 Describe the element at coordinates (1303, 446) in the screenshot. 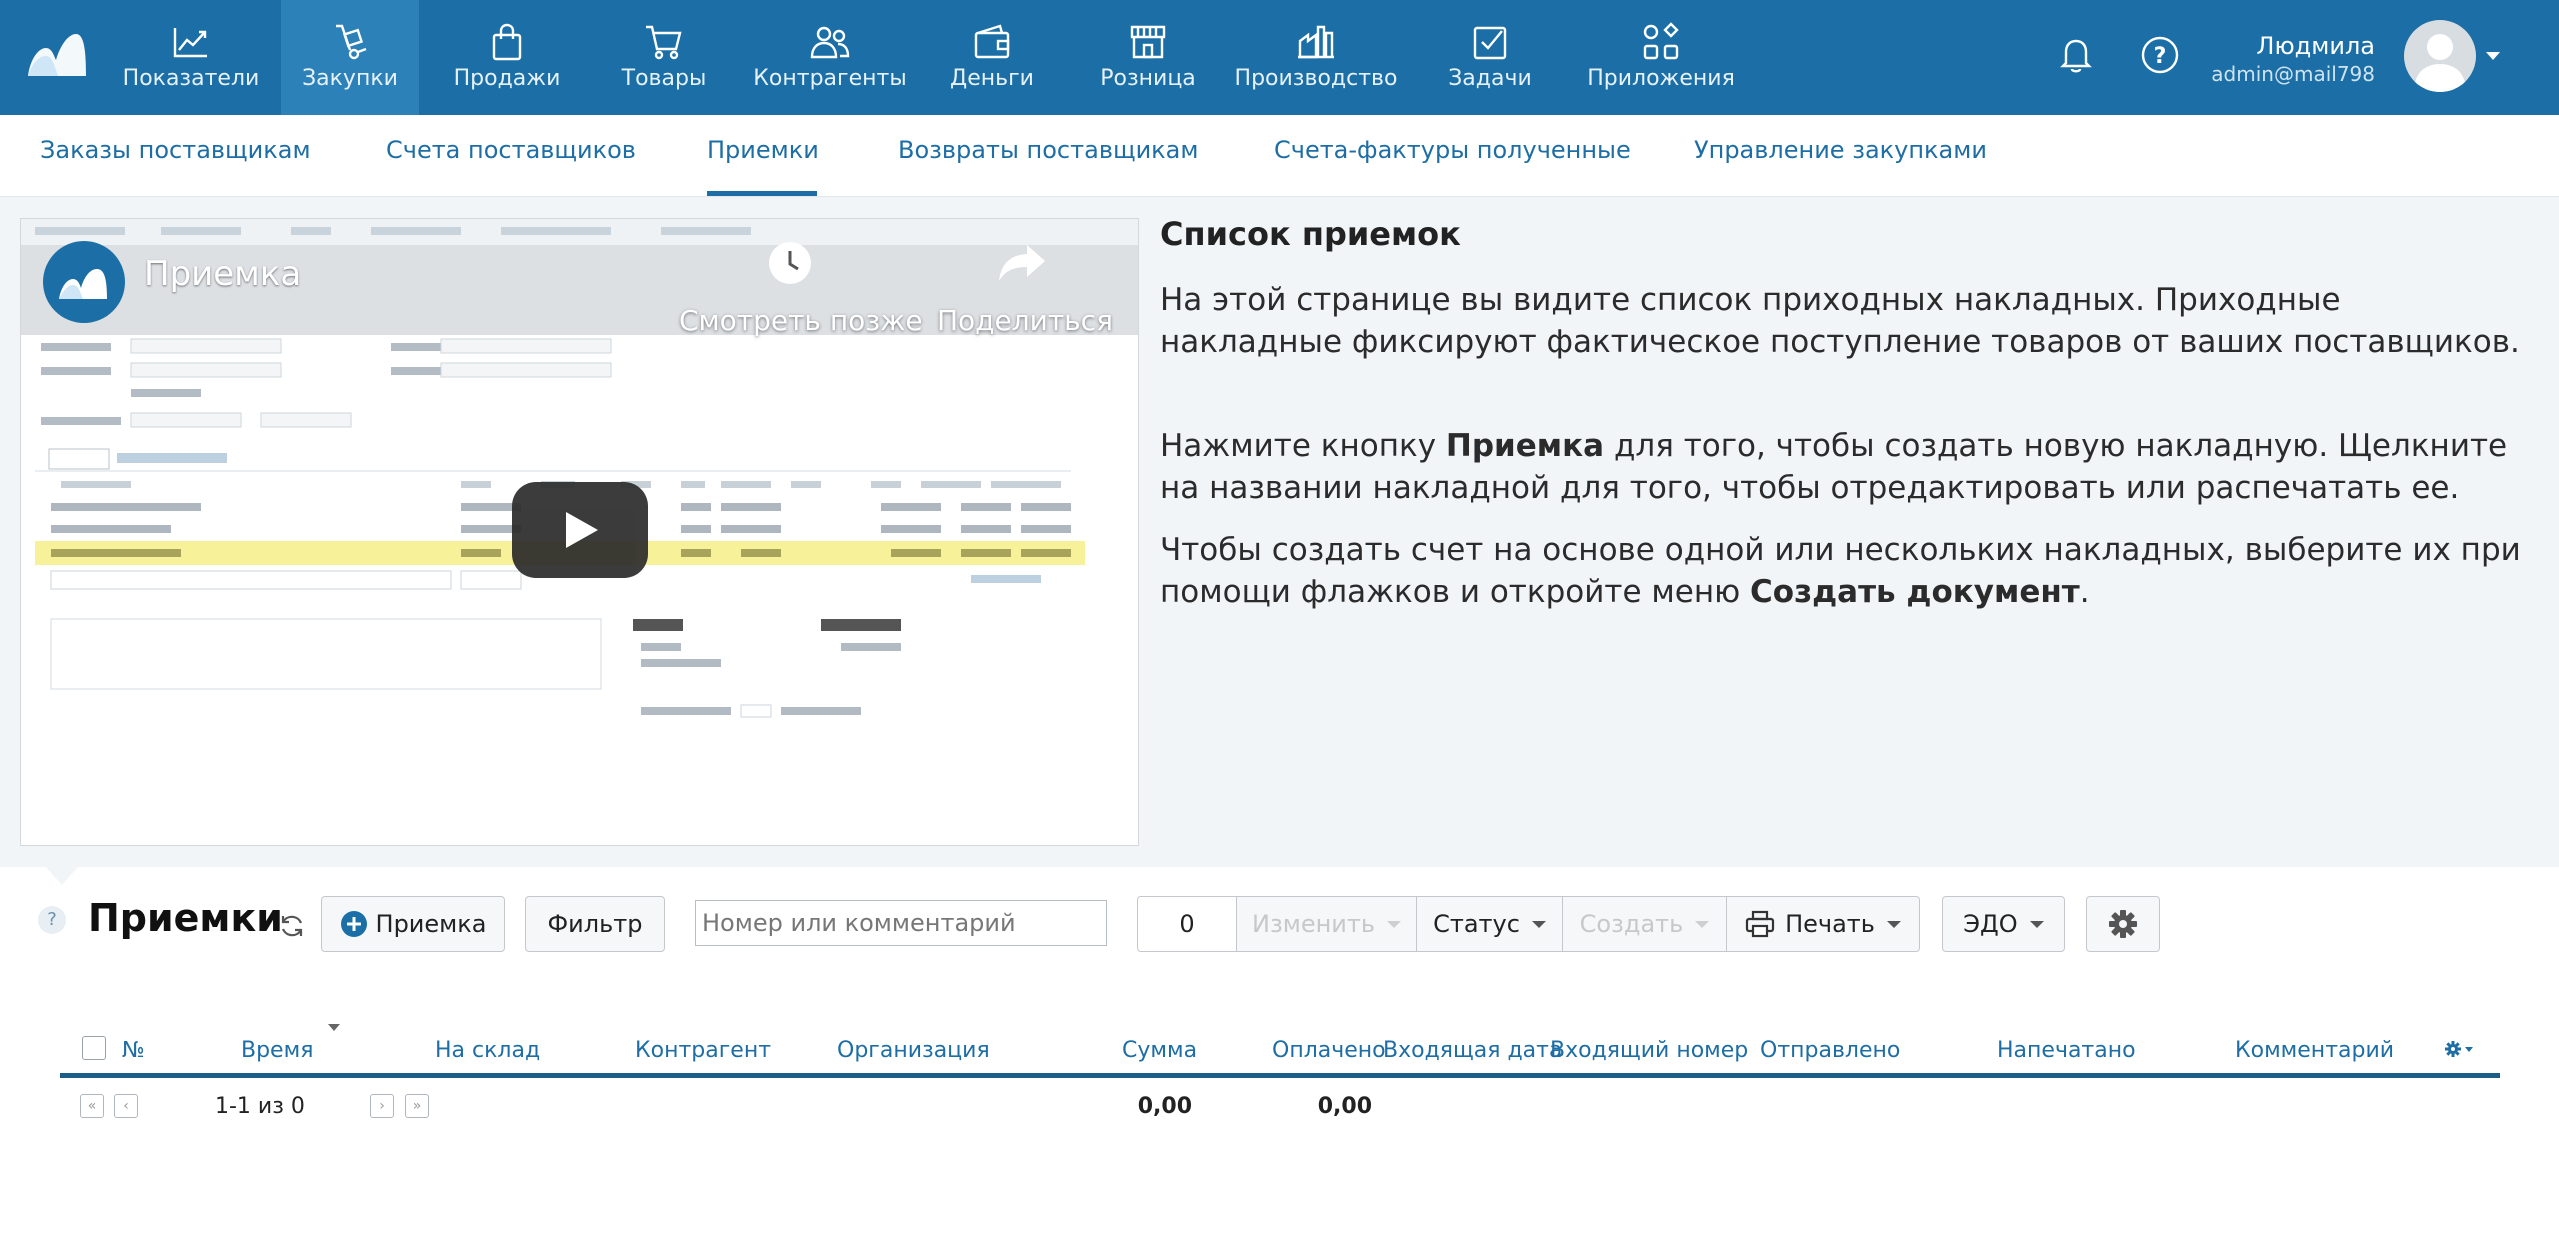

I see `info-text: Нажмите кнопку` at that location.